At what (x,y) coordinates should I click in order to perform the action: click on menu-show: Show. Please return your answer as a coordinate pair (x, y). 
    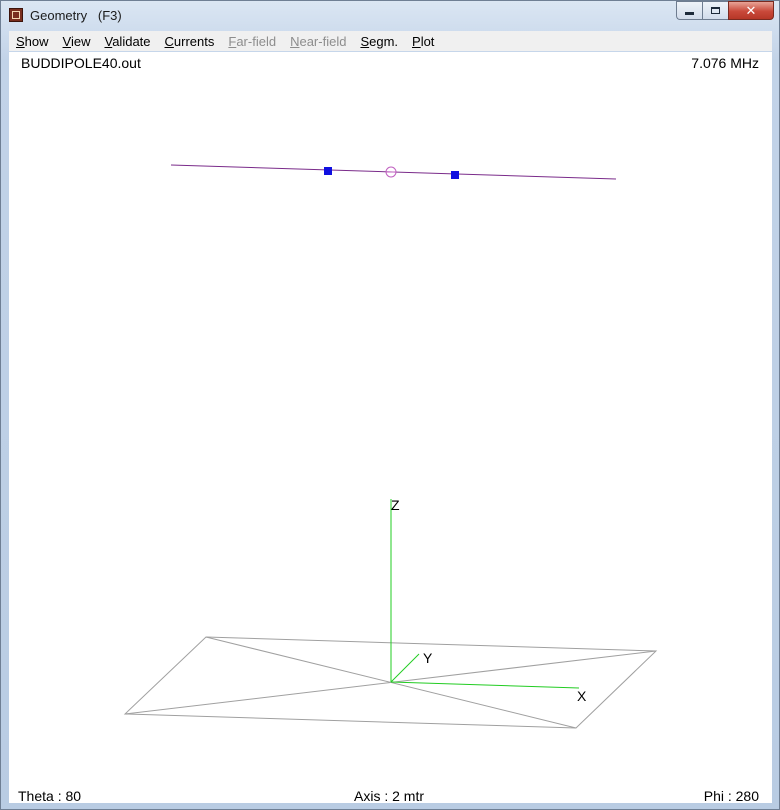
    Looking at the image, I should click on (32, 41).